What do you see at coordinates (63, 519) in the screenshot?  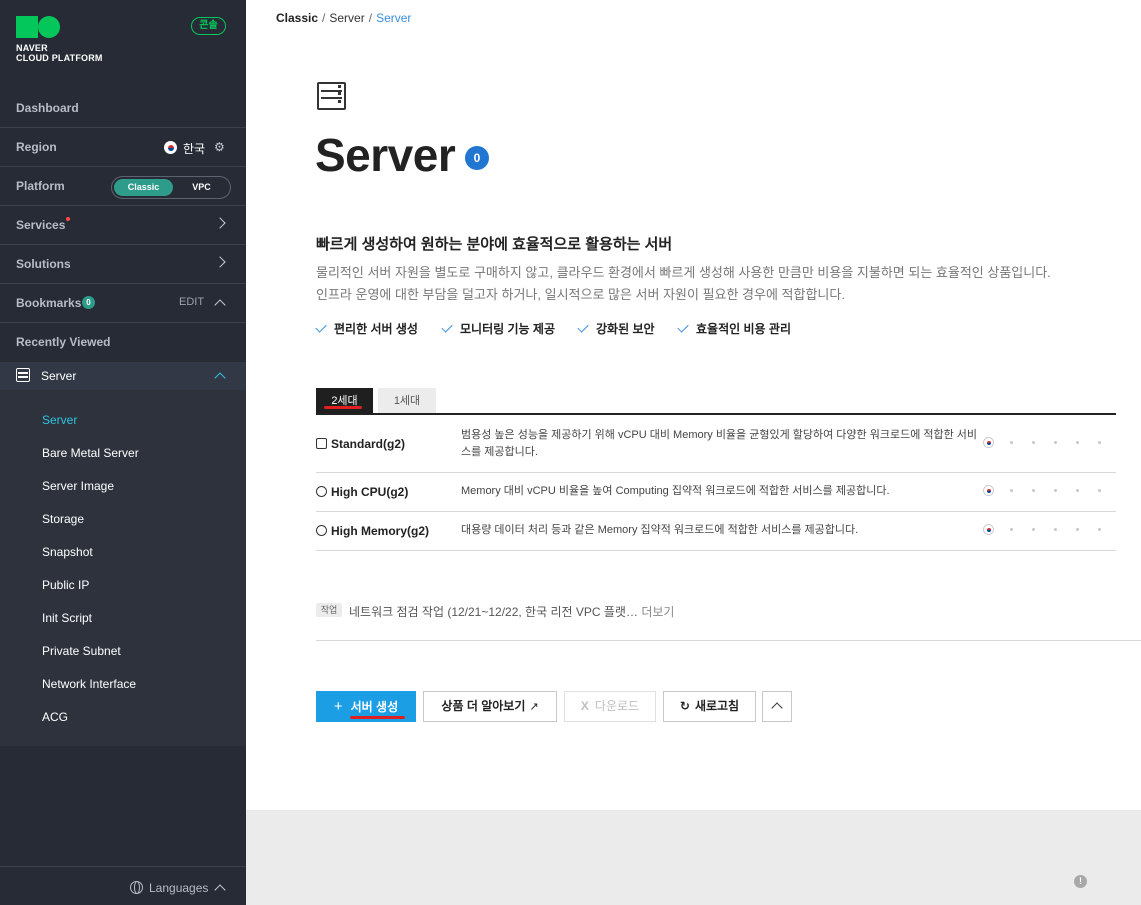 I see `sidebar-item-storage: Storage` at bounding box center [63, 519].